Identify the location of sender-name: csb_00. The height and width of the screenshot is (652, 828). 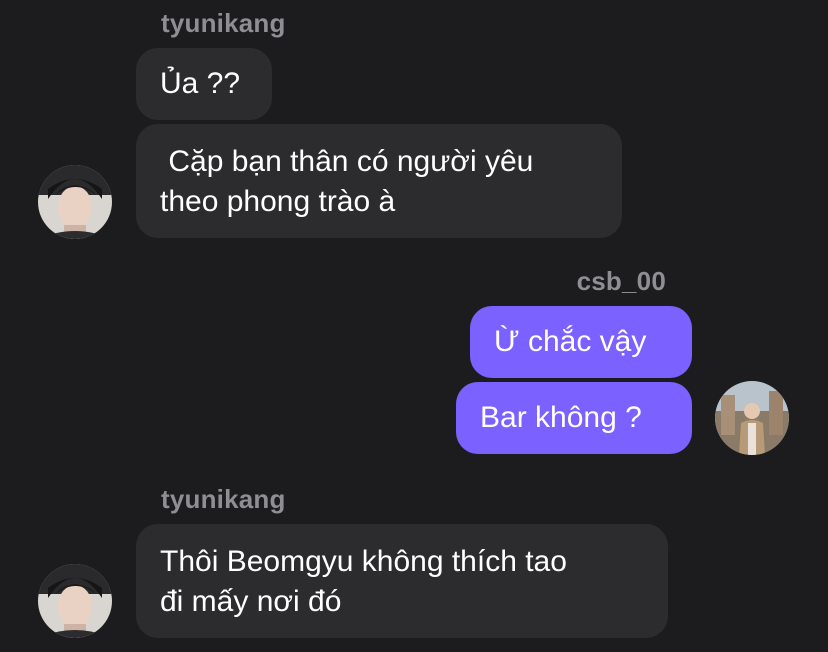
(621, 281).